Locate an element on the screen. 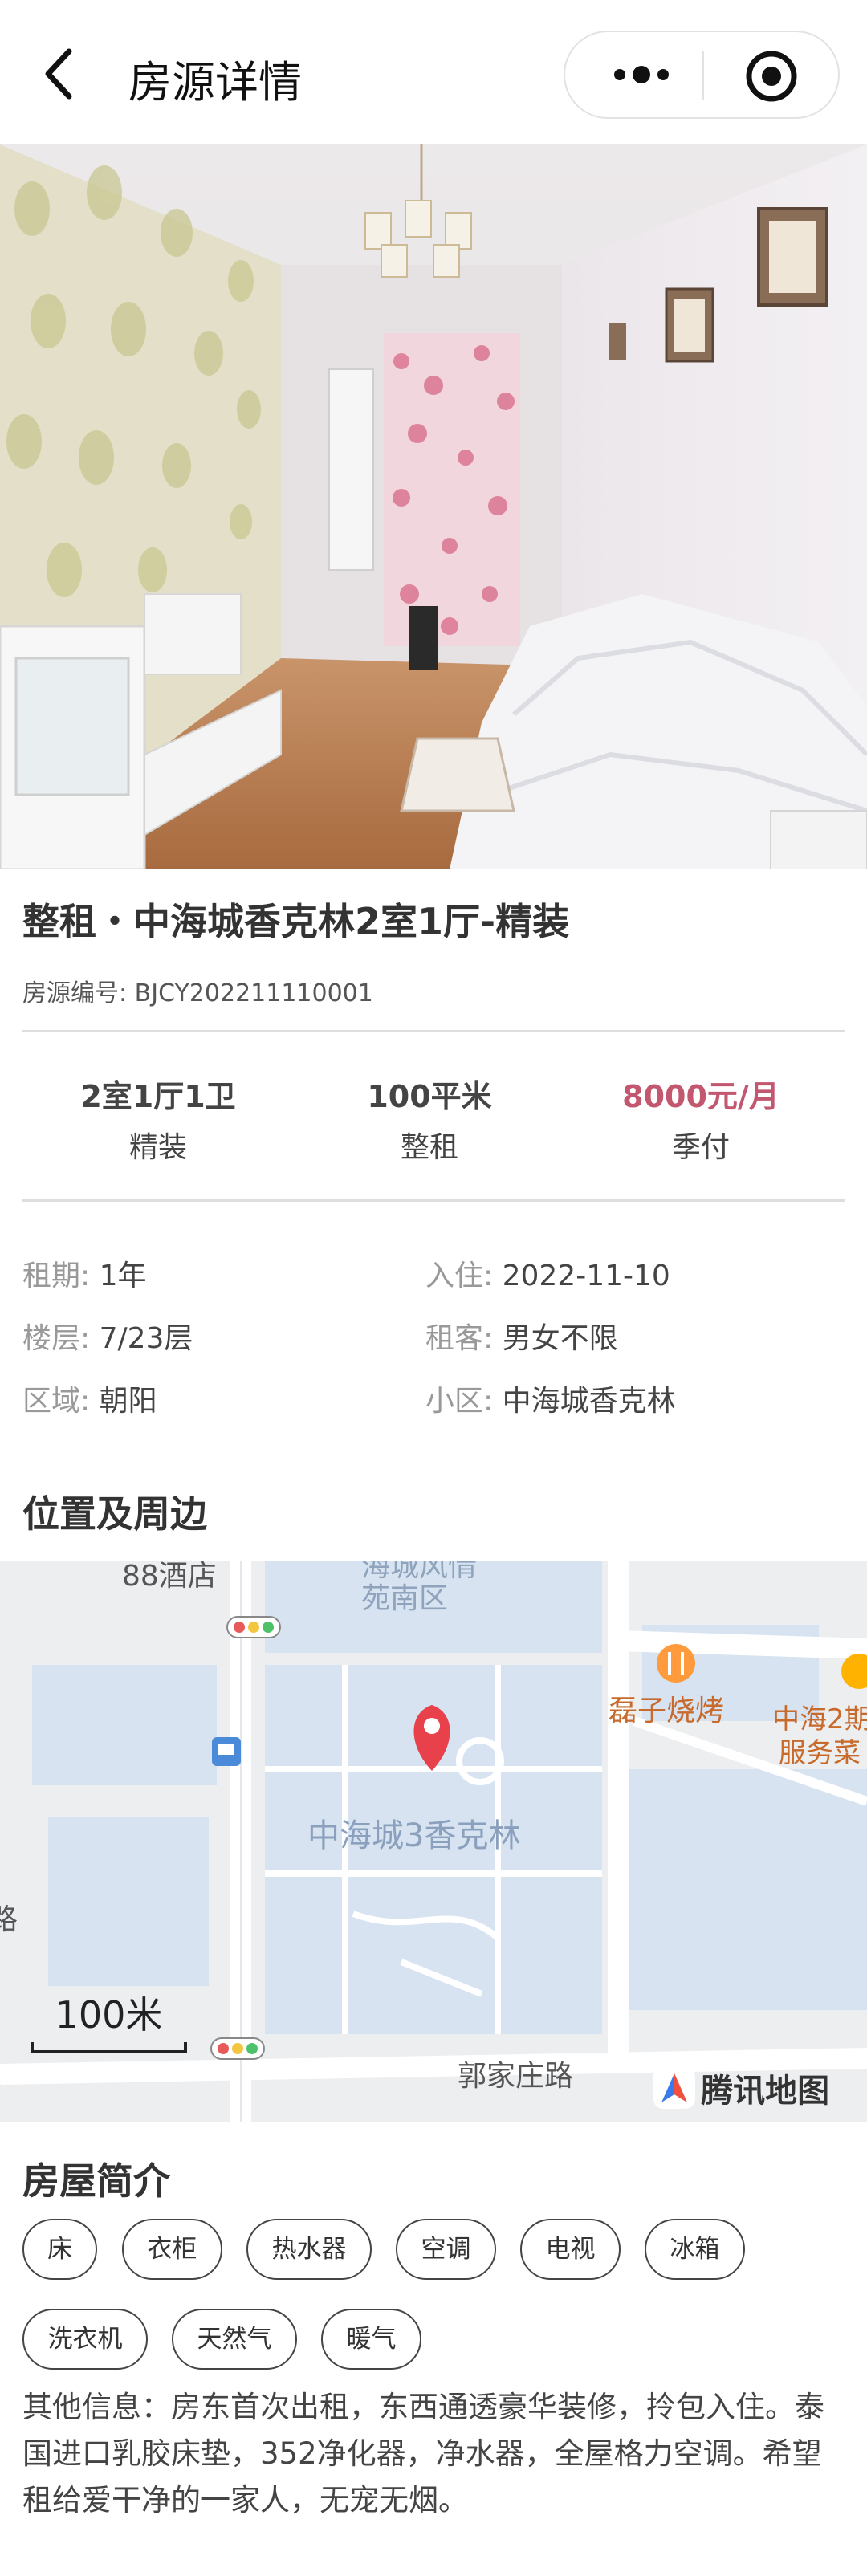 The image size is (867, 2576). detail-district: 区域: 朝阳 is located at coordinates (89, 1398).